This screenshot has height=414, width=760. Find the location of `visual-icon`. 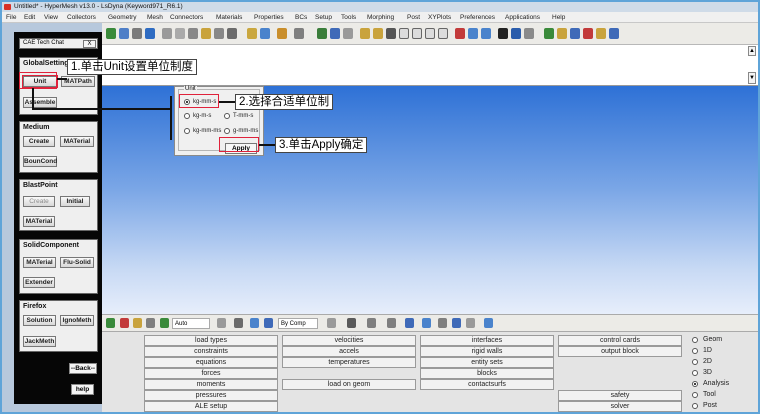

visual-icon is located at coordinates (588, 33).